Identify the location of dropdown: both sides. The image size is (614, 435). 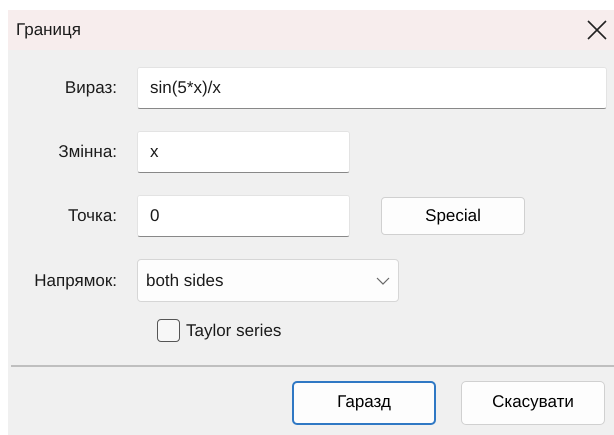
(268, 280).